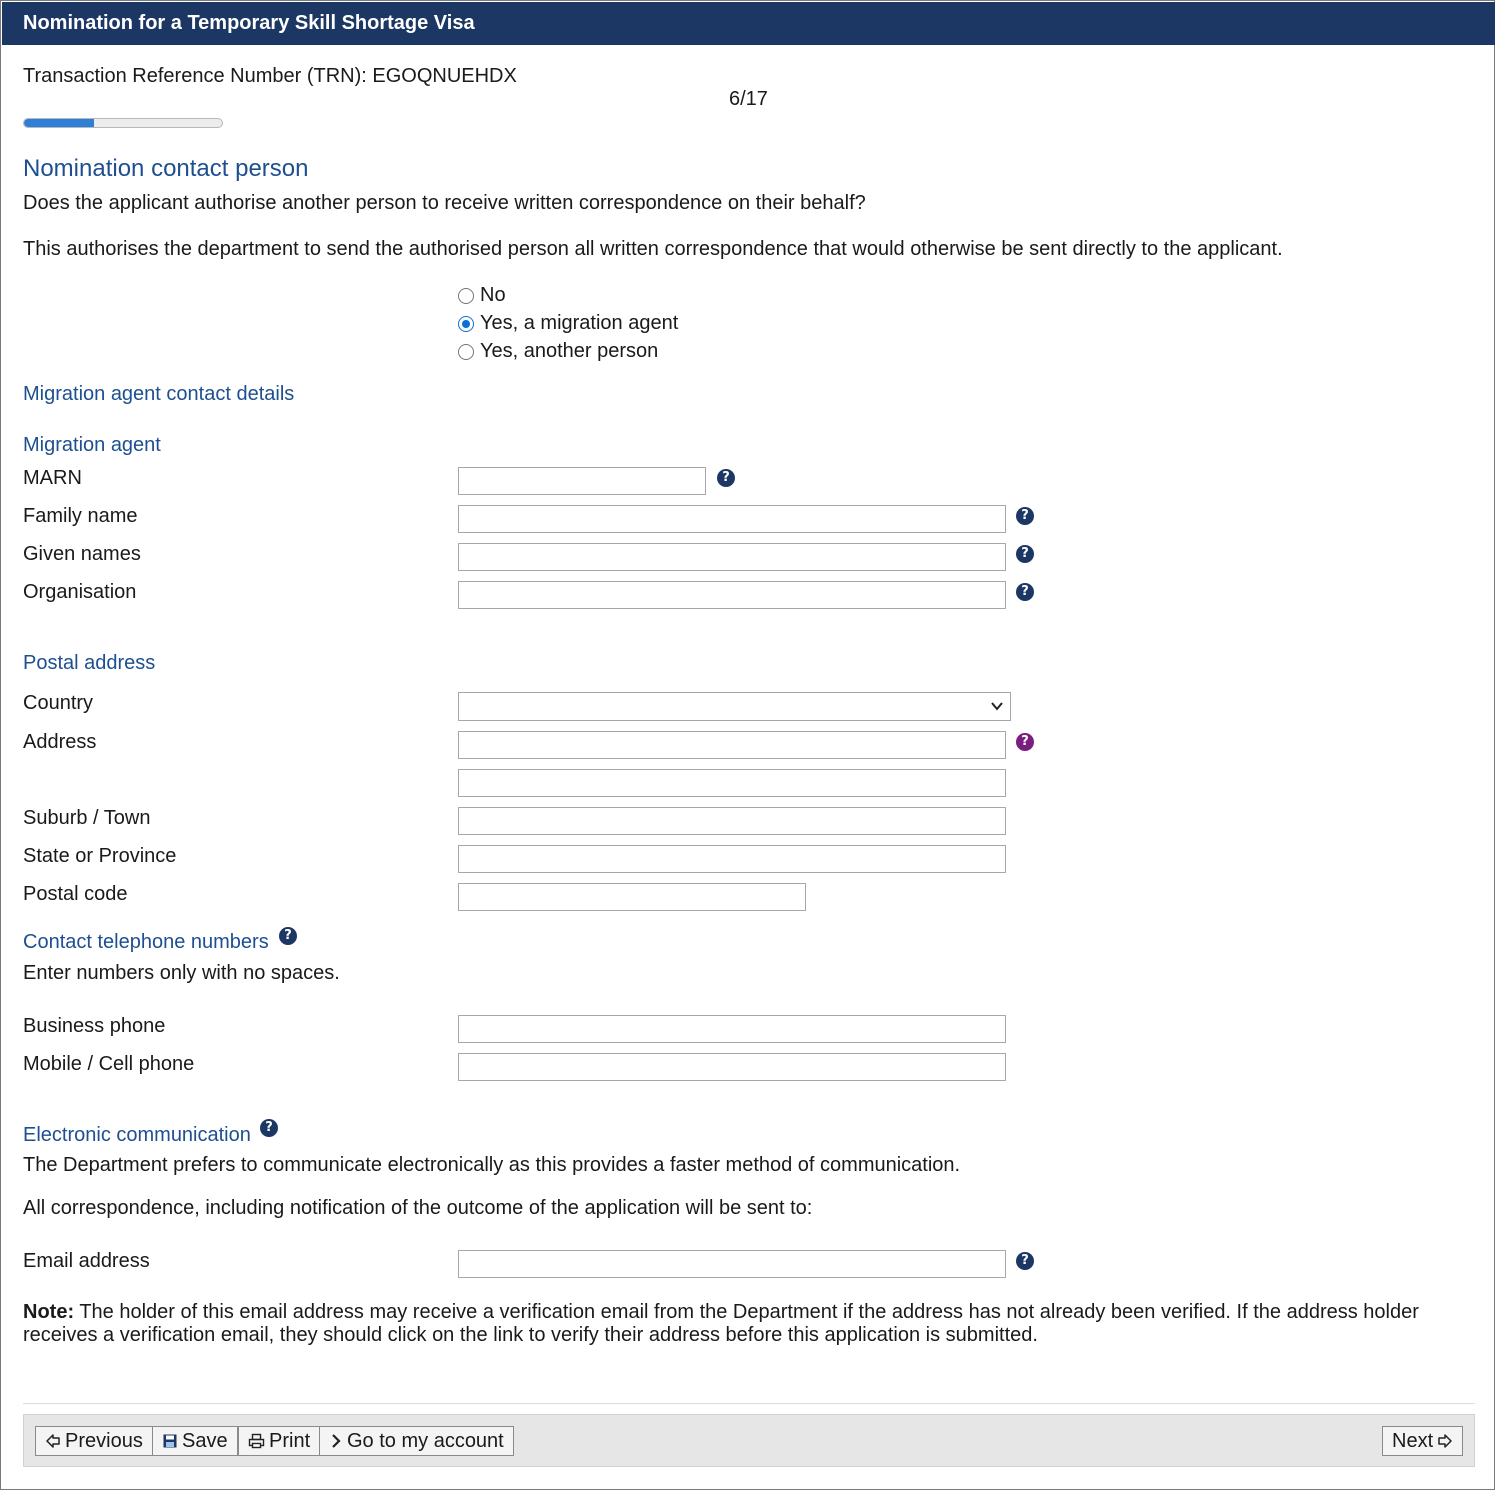 This screenshot has height=1490, width=1495. I want to click on progress-bar, so click(123, 123).